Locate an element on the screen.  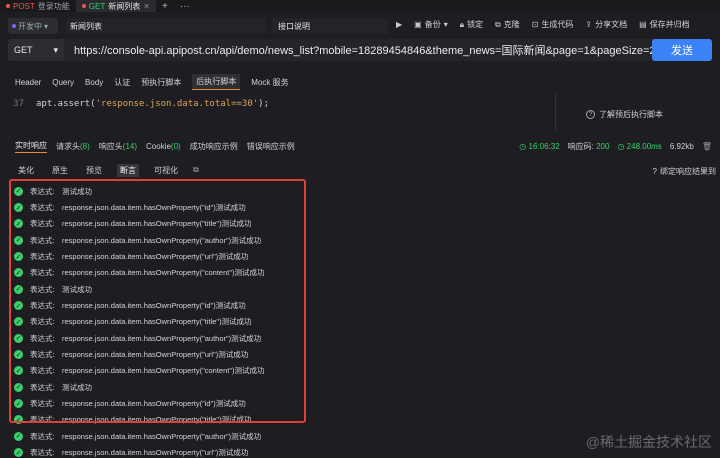
script-help-link: ? 了解预后执行脚本 is located at coordinates (624, 114).